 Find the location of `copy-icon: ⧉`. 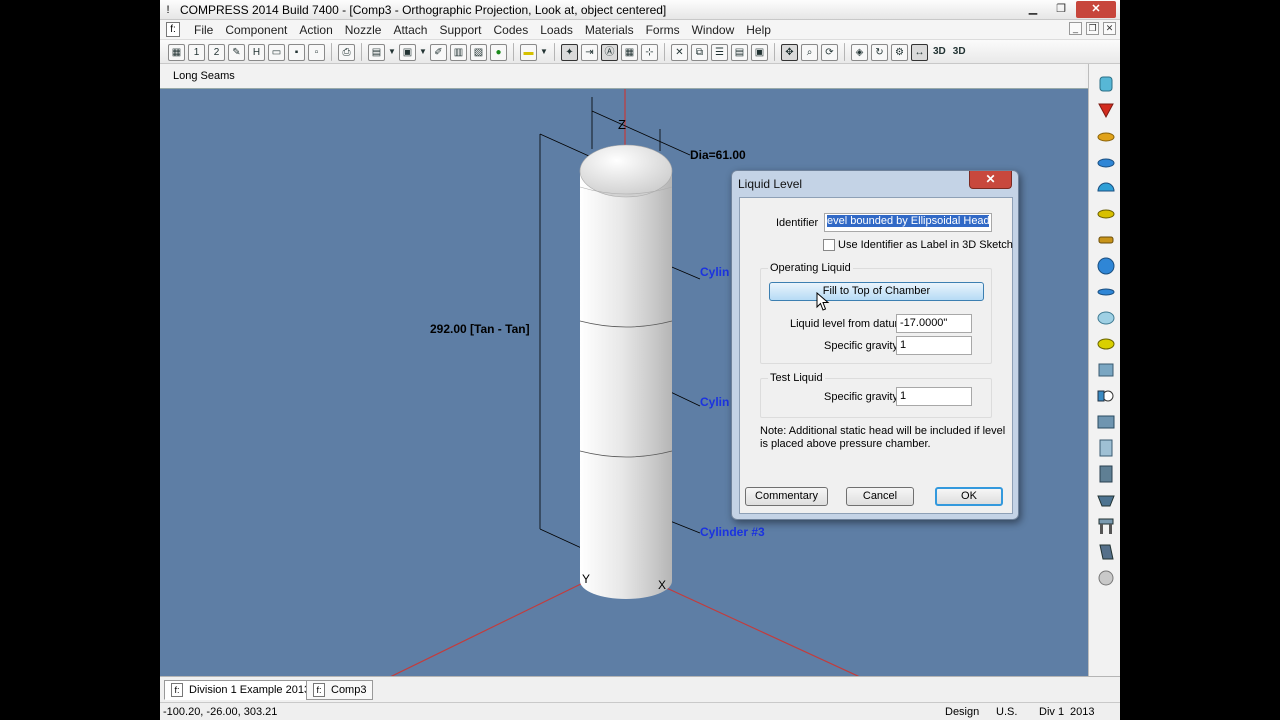

copy-icon: ⧉ is located at coordinates (699, 52).